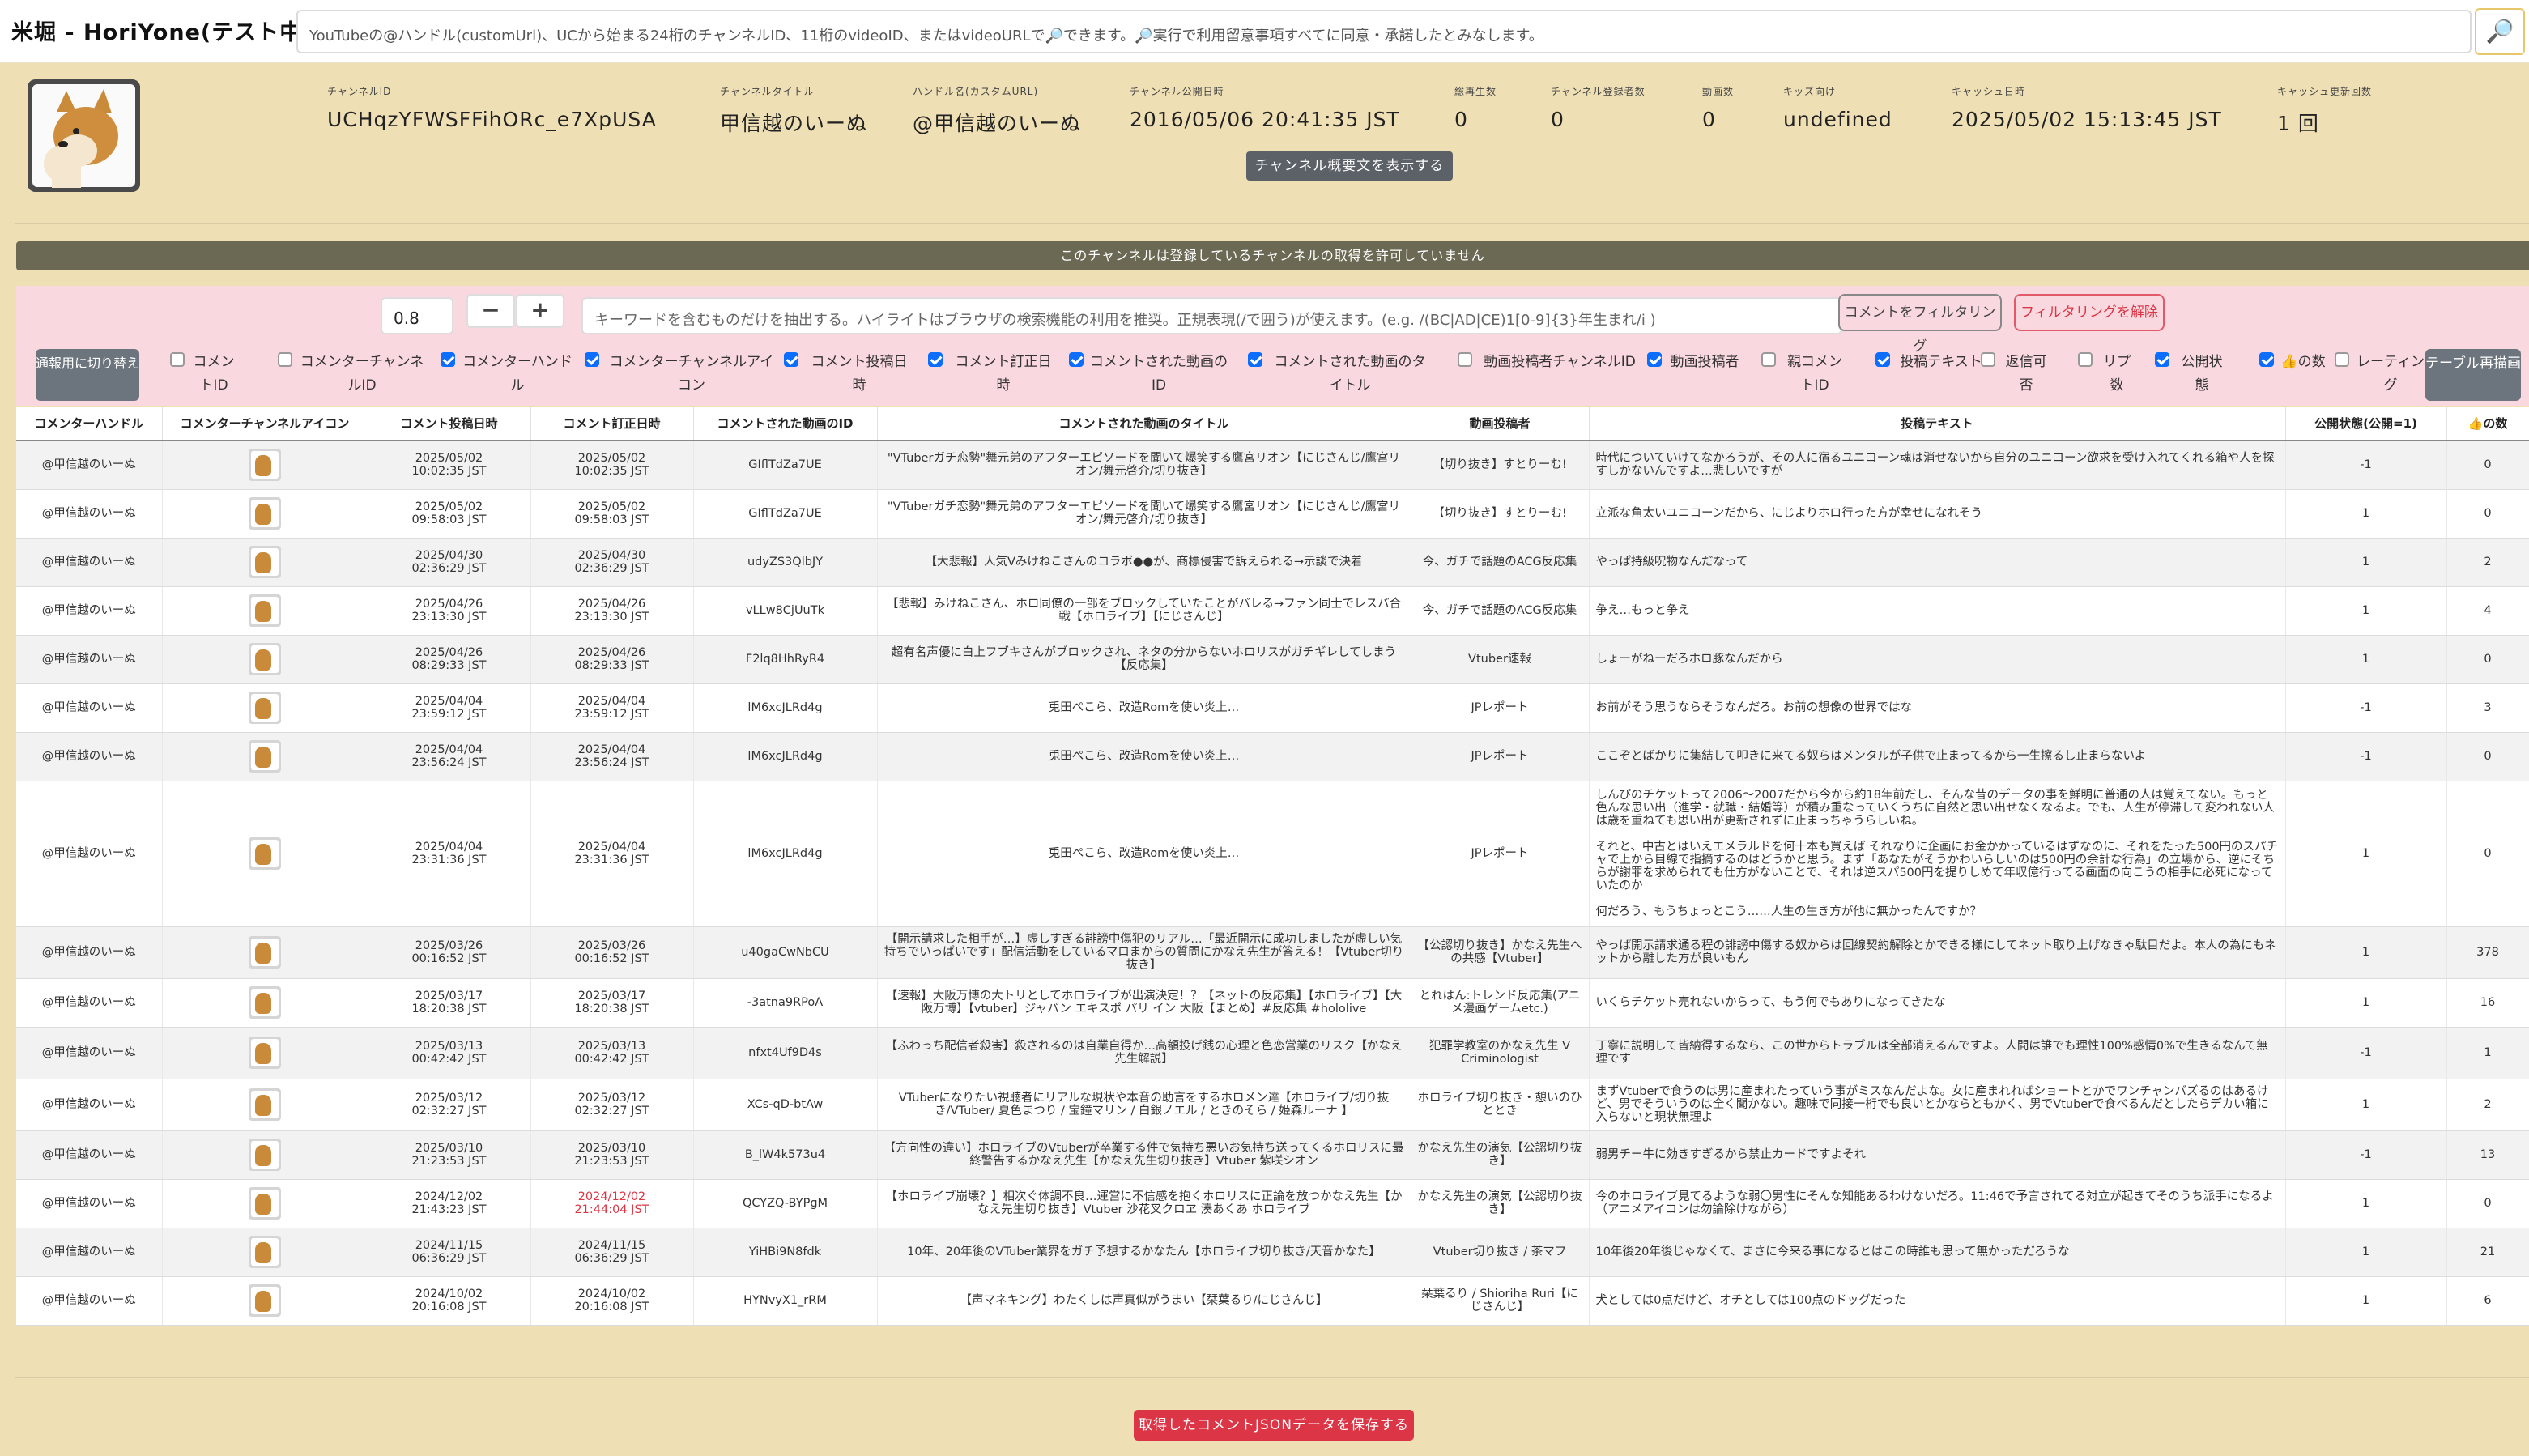 This screenshot has height=1456, width=2529. I want to click on search-button: 🔎, so click(2500, 31).